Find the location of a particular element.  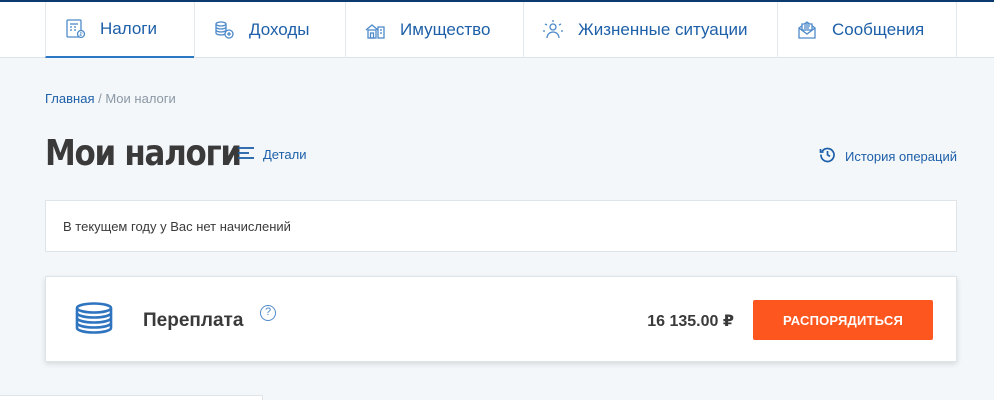

tab-income-label: Доходы is located at coordinates (279, 29).